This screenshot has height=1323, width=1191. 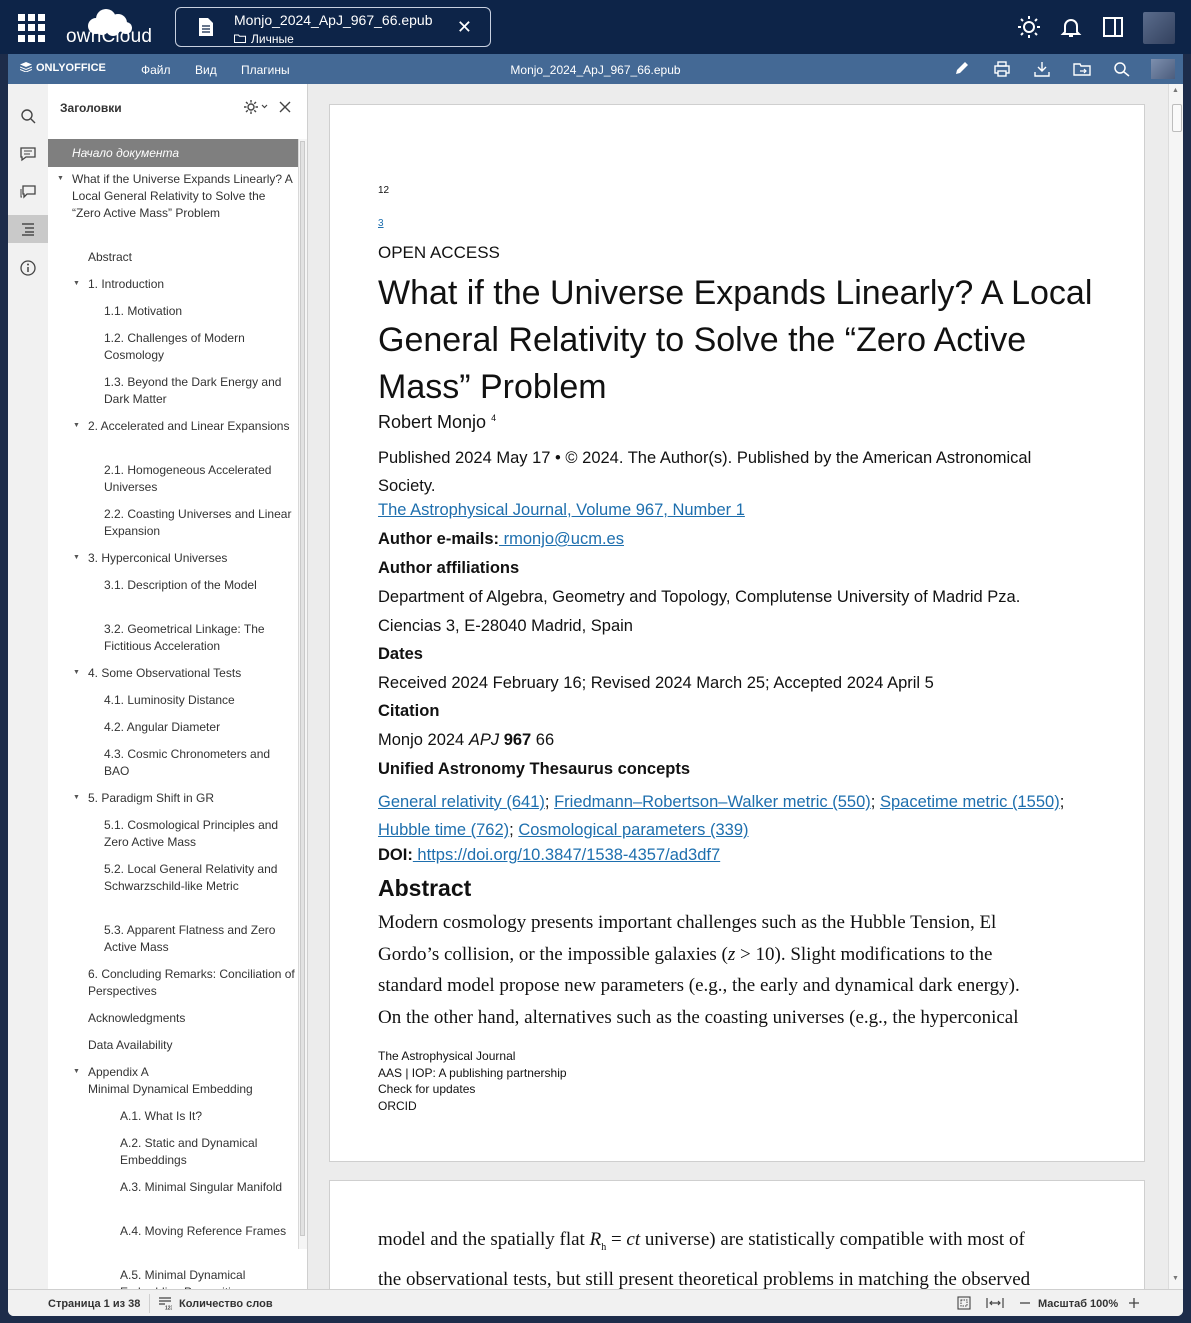 What do you see at coordinates (192, 1045) in the screenshot?
I see `toc-item: Data Availability` at bounding box center [192, 1045].